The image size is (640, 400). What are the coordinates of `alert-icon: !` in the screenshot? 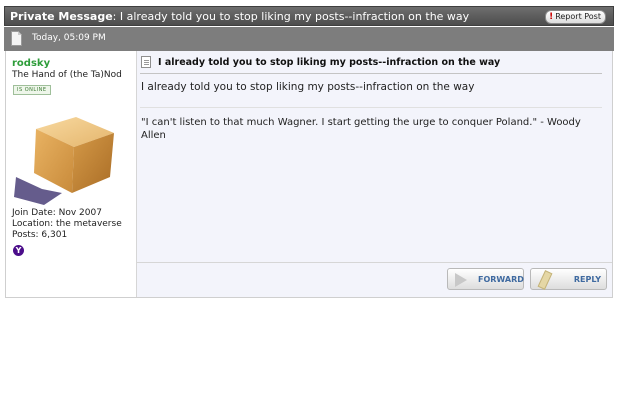 It's located at (551, 17).